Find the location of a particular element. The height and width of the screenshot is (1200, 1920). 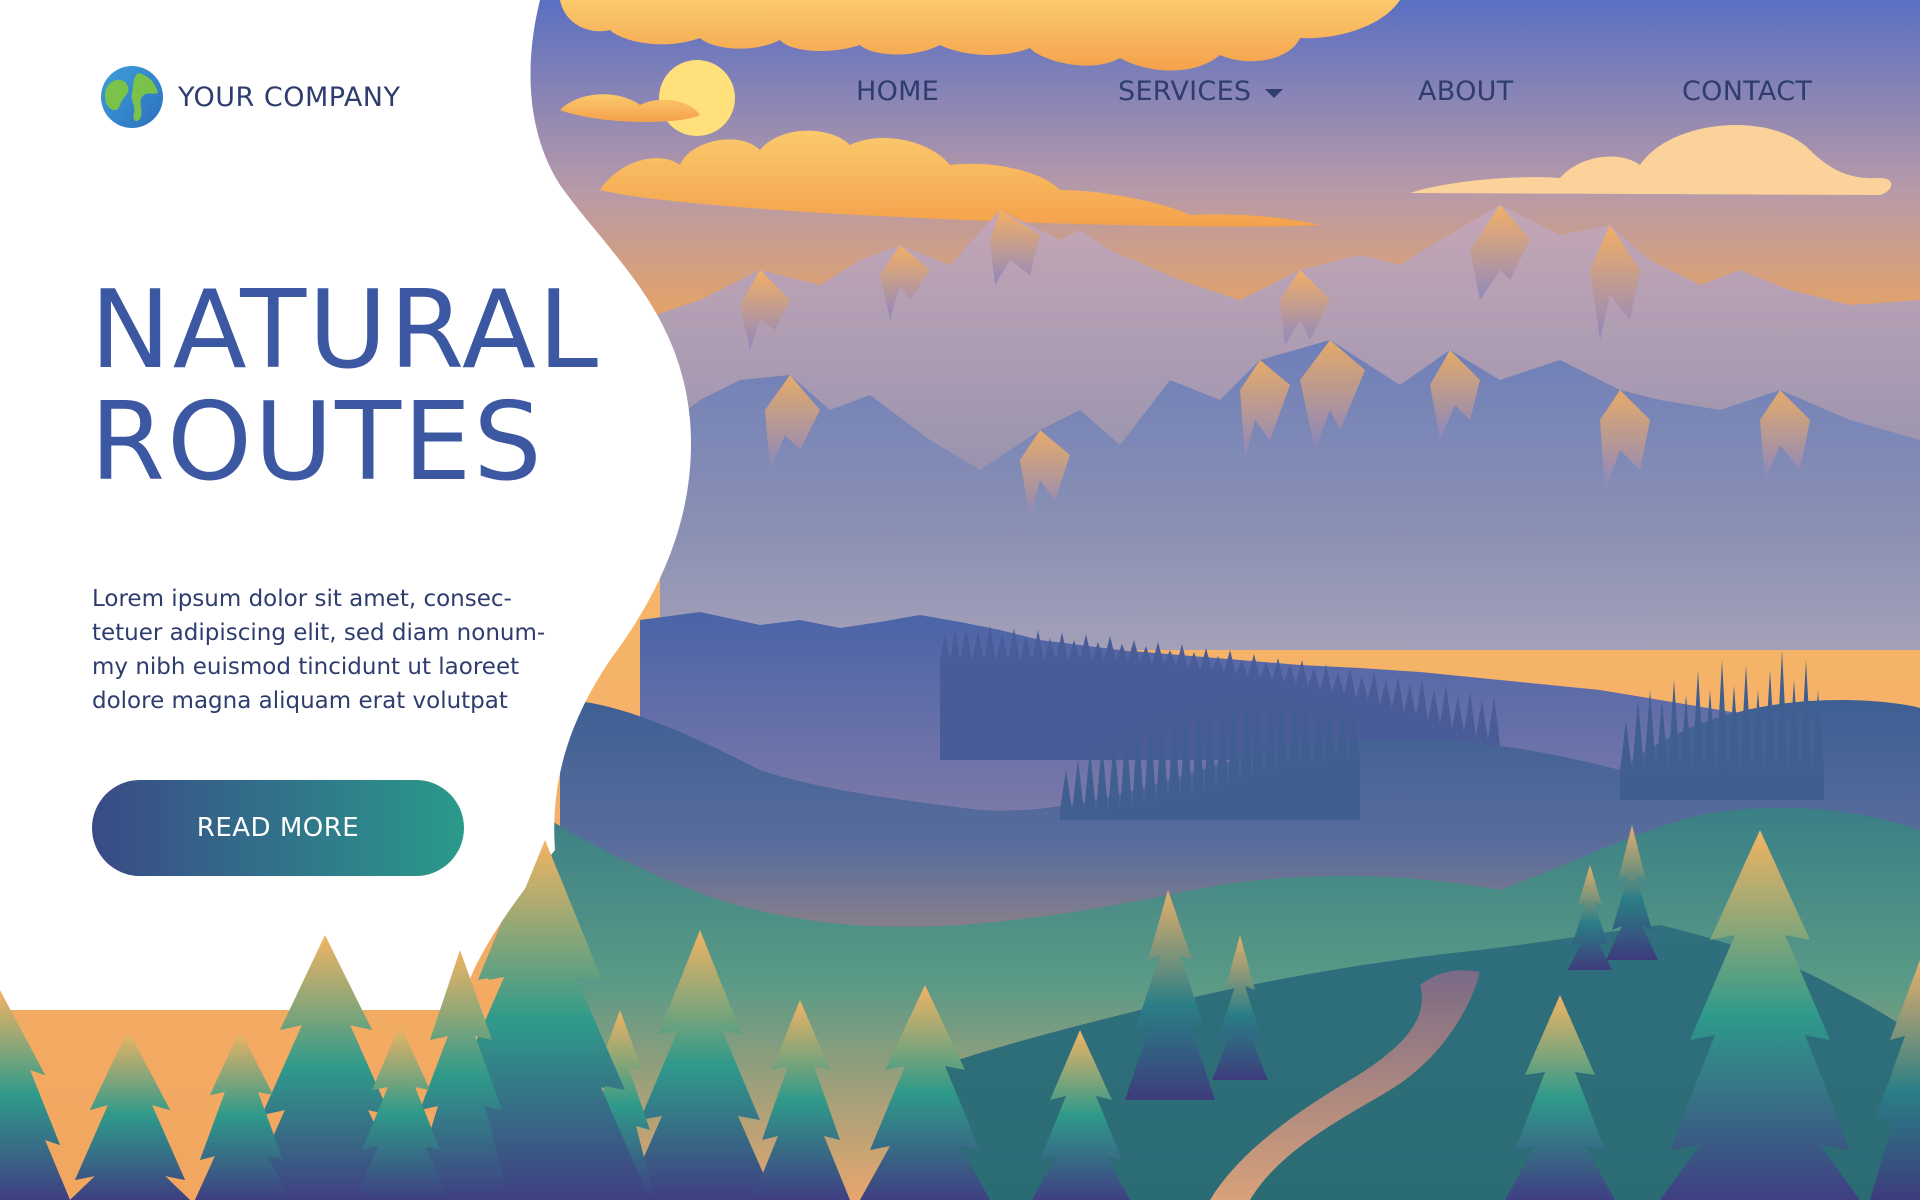

brand-name: YOUR COMPANY is located at coordinates (289, 97).